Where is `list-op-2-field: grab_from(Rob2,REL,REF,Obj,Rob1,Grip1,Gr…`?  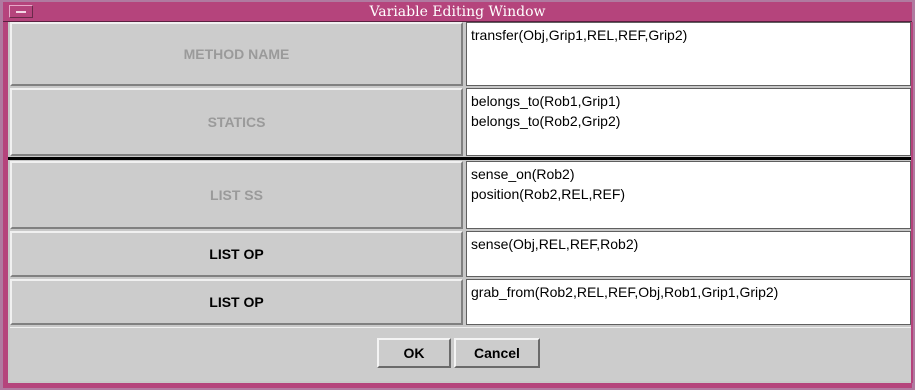 list-op-2-field: grab_from(Rob2,REL,REF,Obj,Rob1,Grip1,Gr… is located at coordinates (688, 302).